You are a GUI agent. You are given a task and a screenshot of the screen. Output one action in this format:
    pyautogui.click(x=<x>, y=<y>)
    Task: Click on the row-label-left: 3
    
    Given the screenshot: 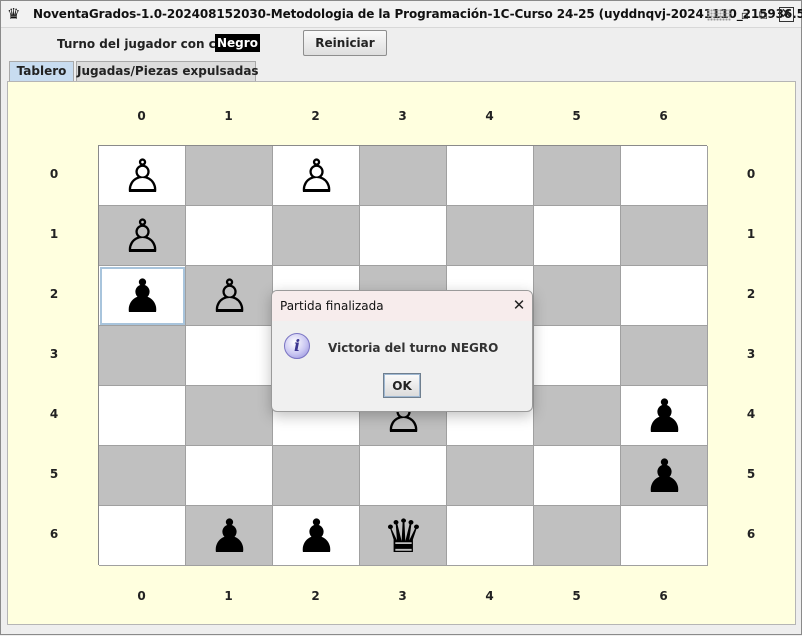 What is the action you would take?
    pyautogui.click(x=54, y=354)
    